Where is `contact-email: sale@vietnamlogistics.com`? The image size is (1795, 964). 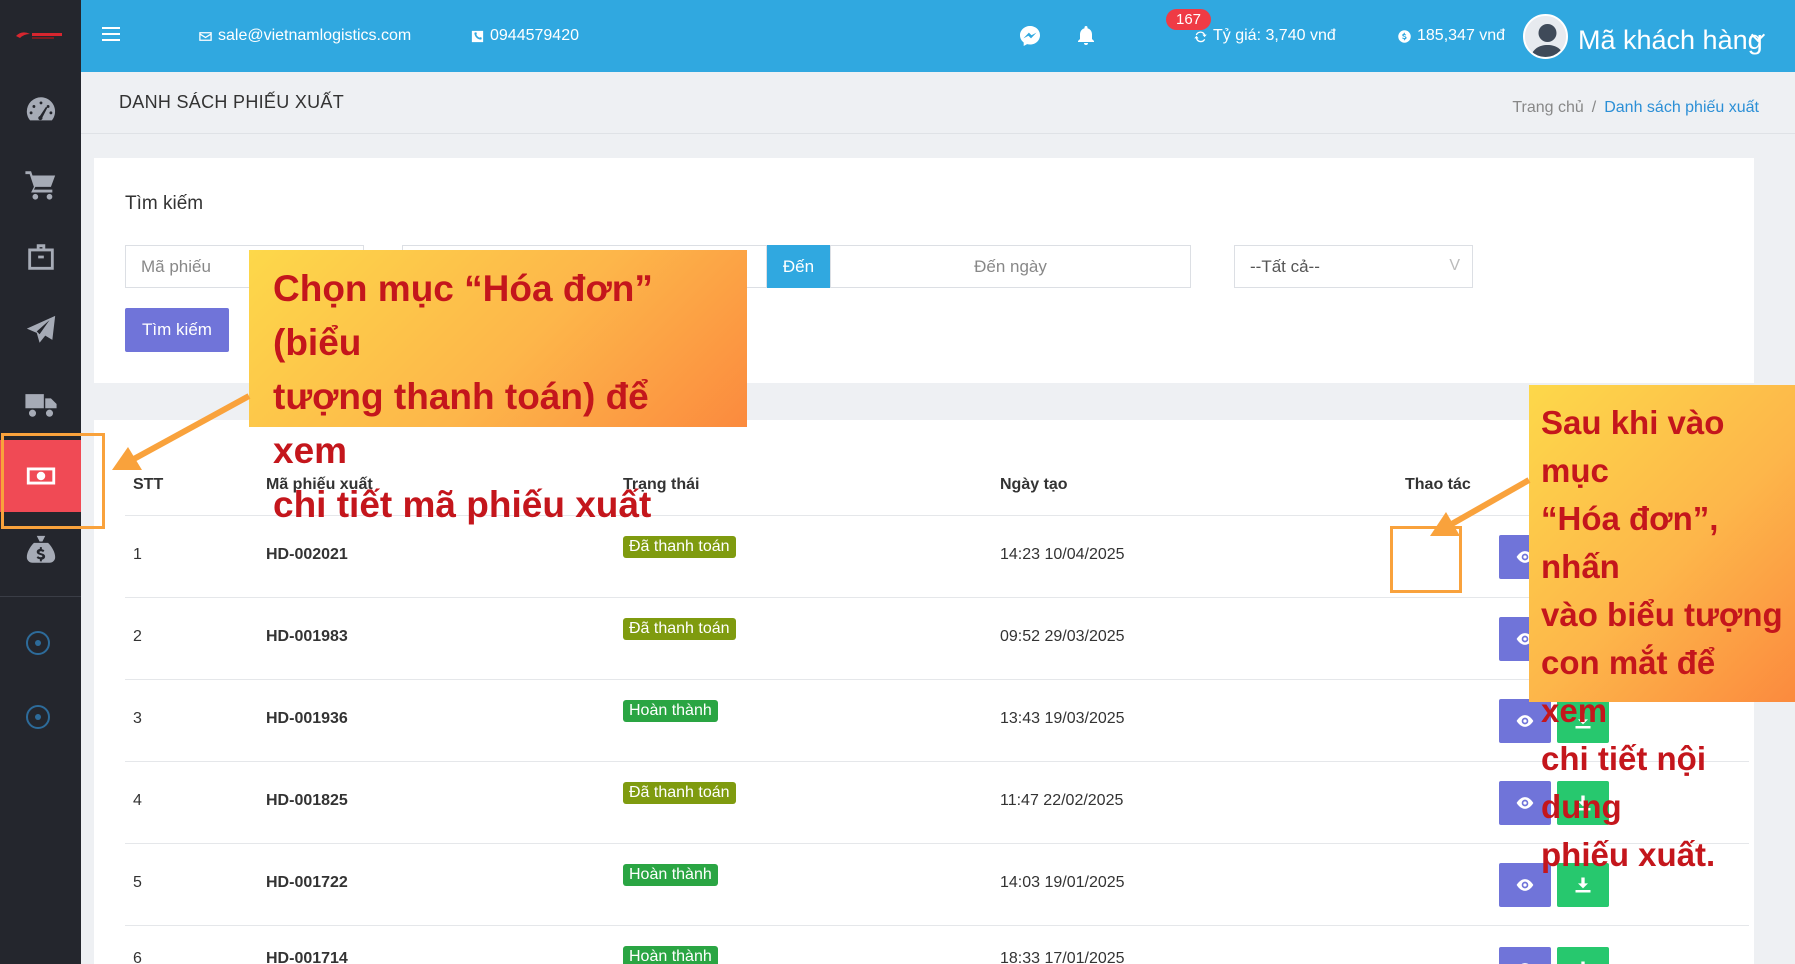 contact-email: sale@vietnamlogistics.com is located at coordinates (304, 36).